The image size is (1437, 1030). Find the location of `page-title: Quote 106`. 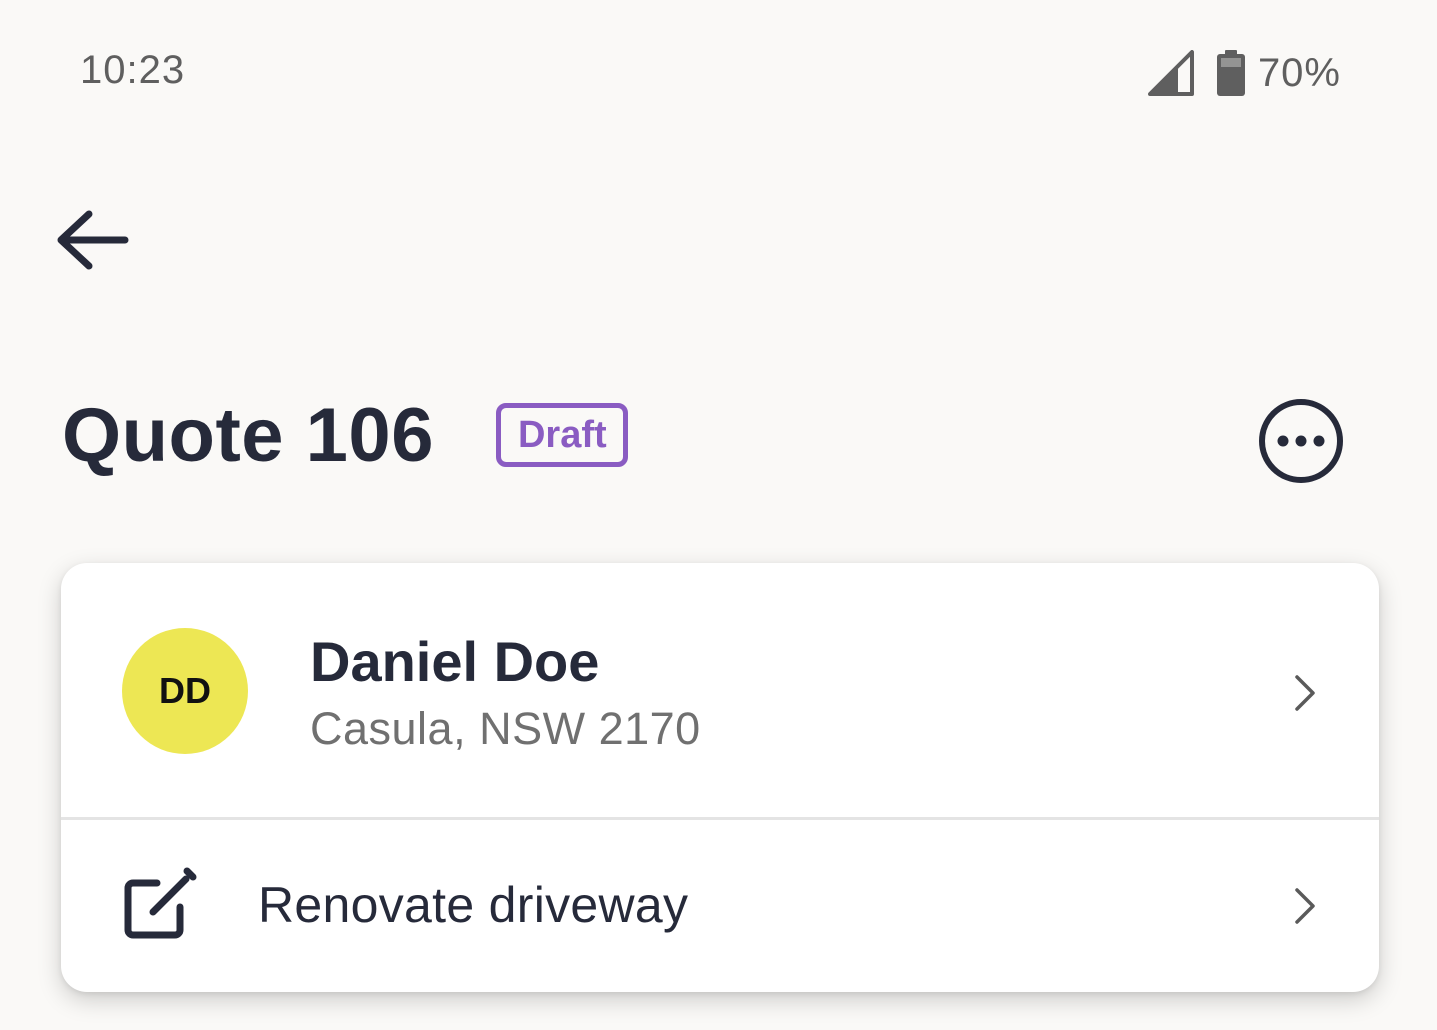

page-title: Quote 106 is located at coordinates (248, 435).